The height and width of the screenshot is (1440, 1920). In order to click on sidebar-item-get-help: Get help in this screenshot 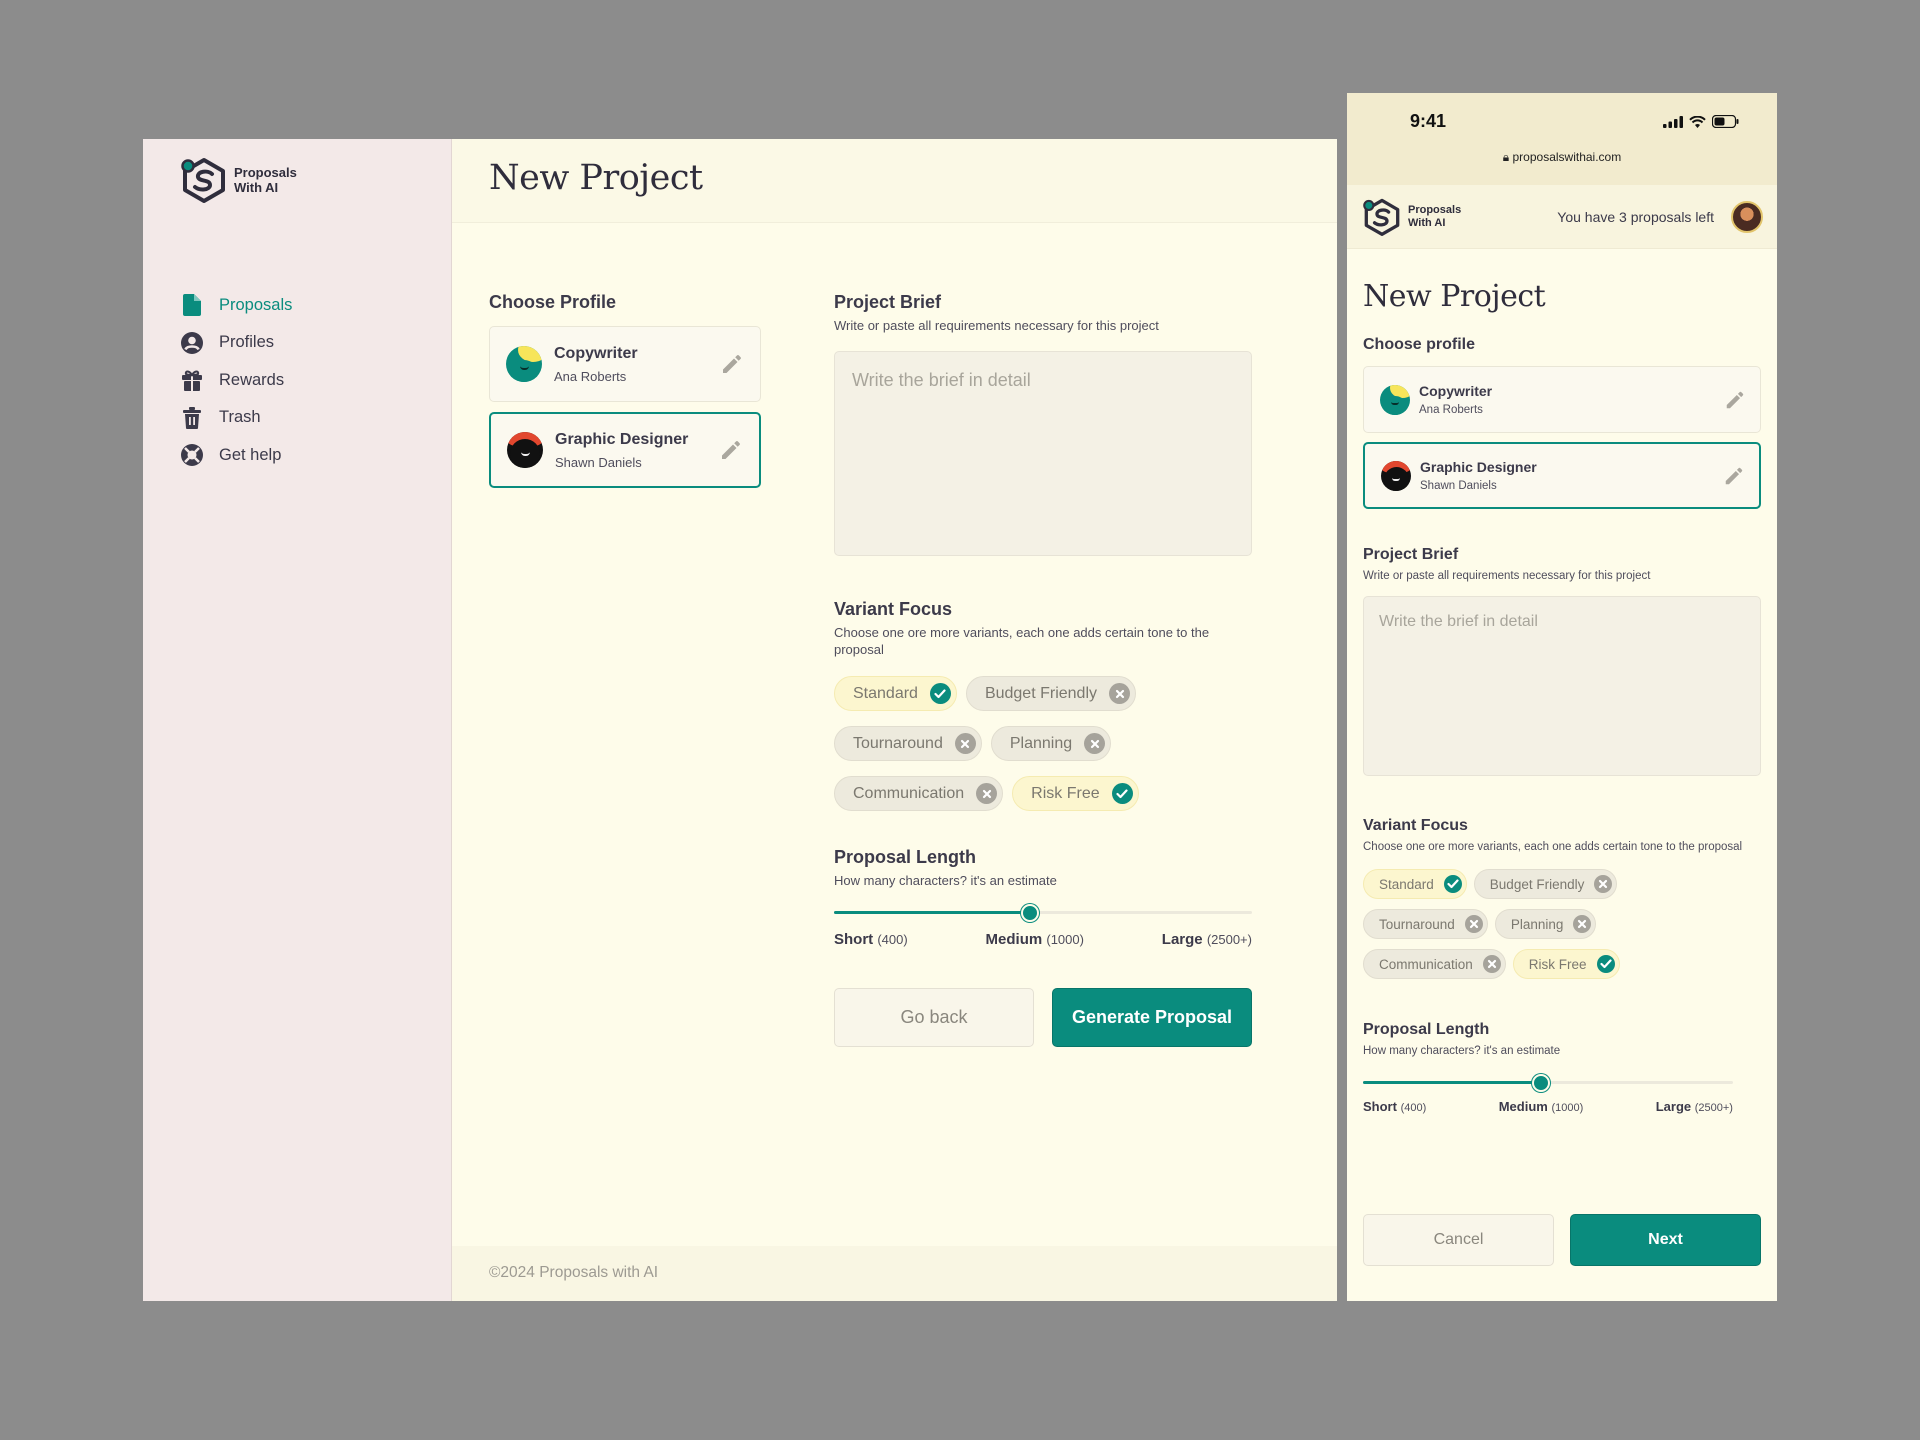, I will do `click(236, 455)`.